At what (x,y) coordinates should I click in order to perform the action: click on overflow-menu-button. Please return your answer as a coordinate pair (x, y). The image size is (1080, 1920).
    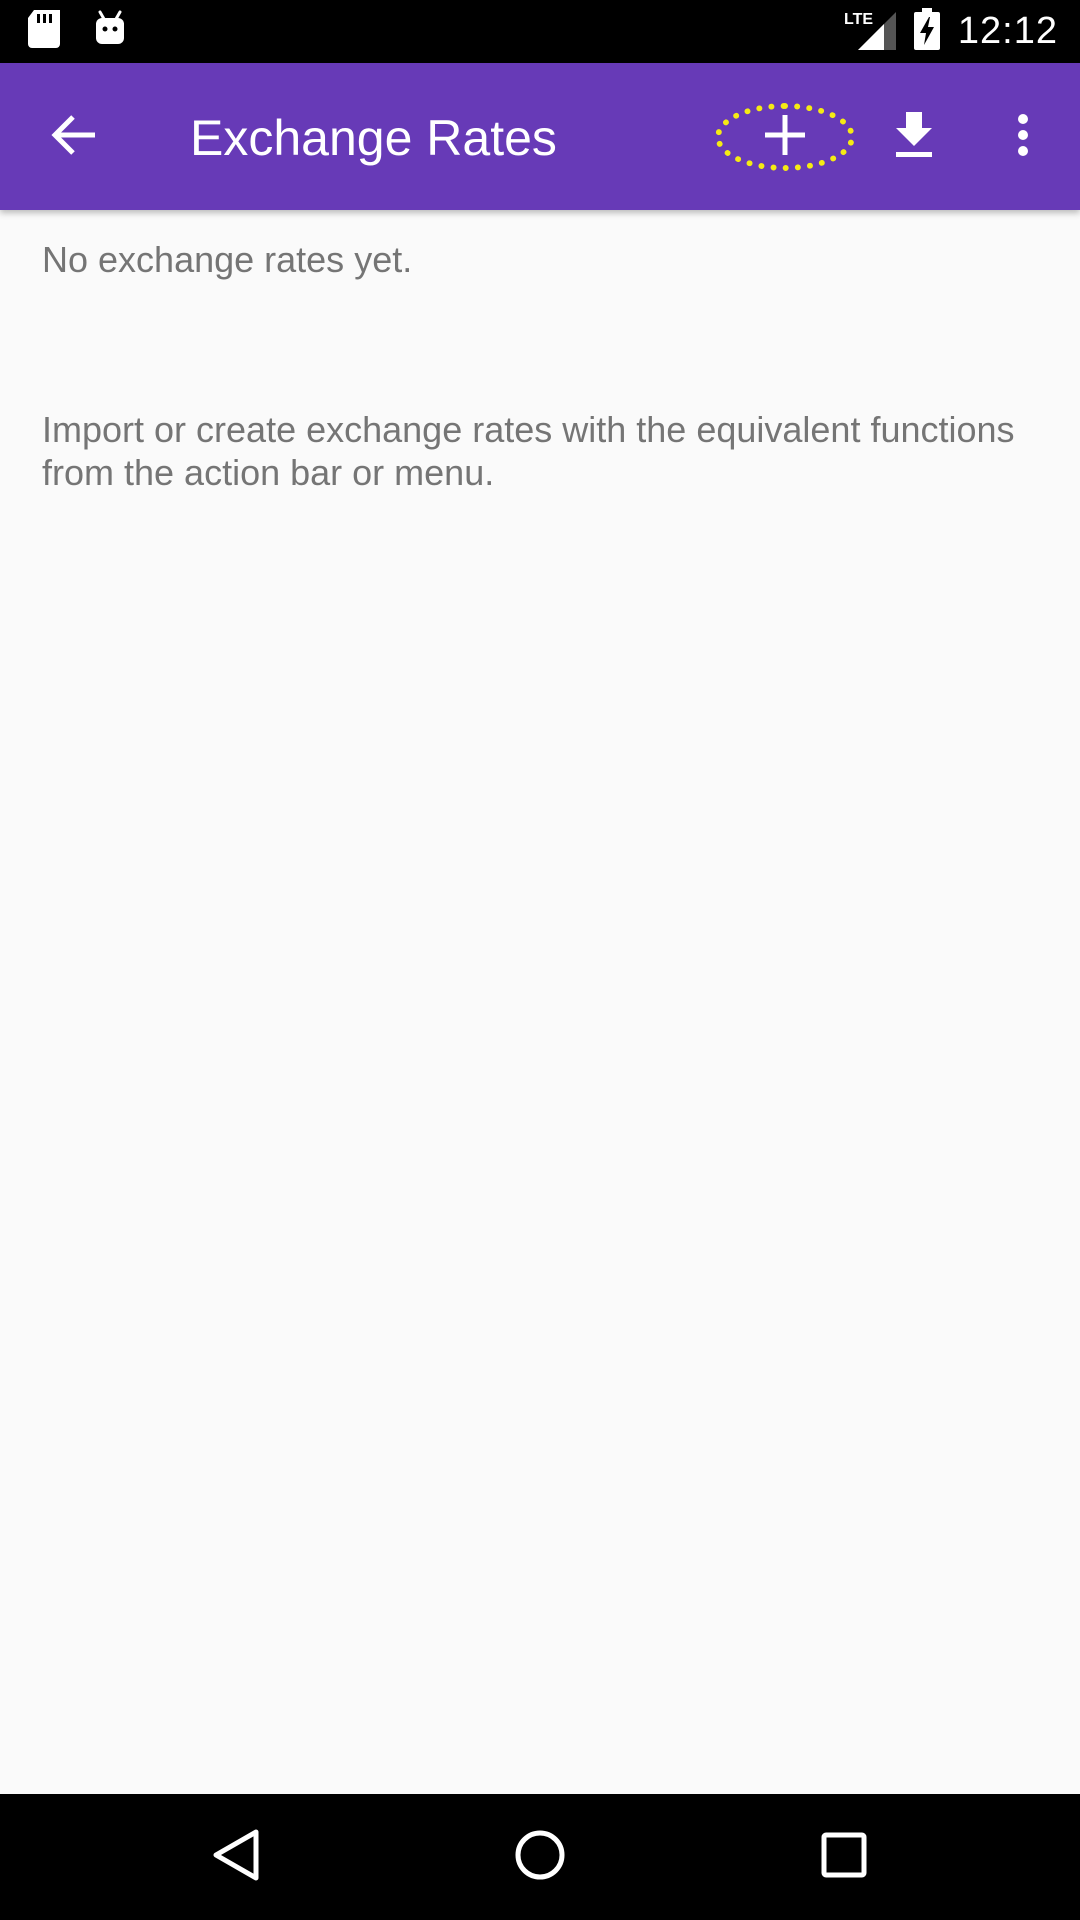
    Looking at the image, I should click on (1023, 137).